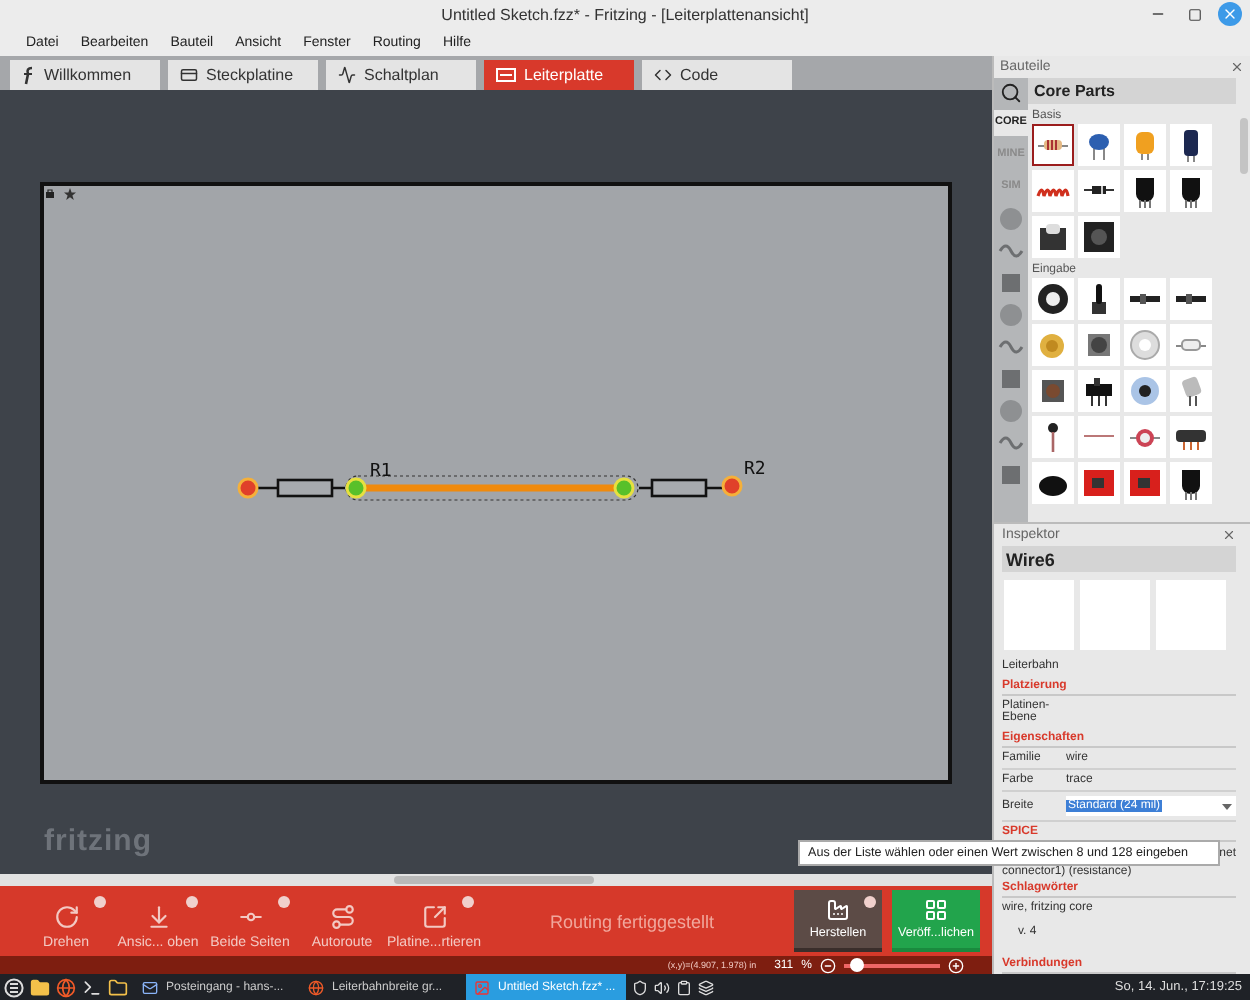  Describe the element at coordinates (1227, 806) in the screenshot. I see `caret-icon` at that location.